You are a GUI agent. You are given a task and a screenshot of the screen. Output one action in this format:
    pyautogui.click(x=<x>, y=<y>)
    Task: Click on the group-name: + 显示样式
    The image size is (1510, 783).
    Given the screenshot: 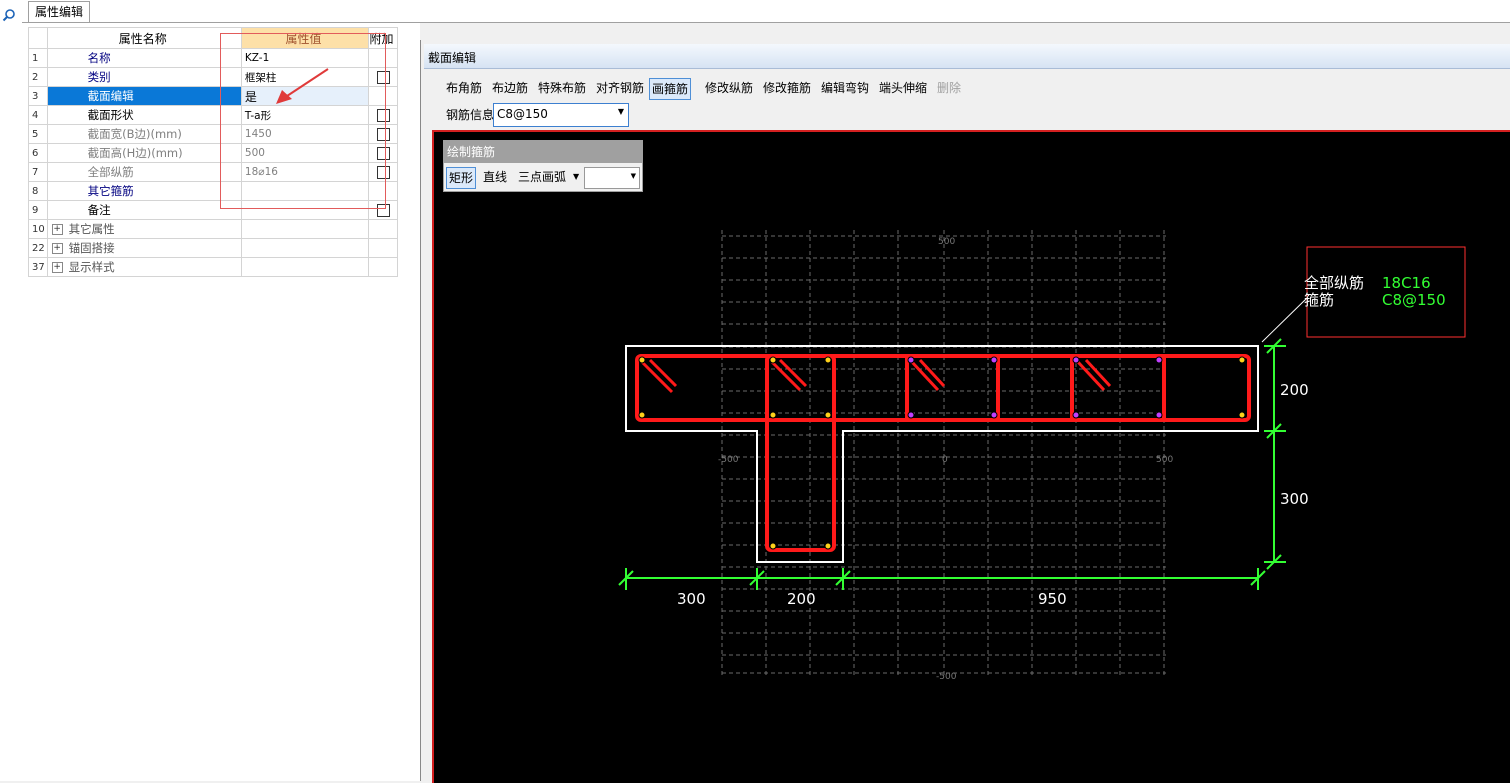 What is the action you would take?
    pyautogui.click(x=144, y=267)
    